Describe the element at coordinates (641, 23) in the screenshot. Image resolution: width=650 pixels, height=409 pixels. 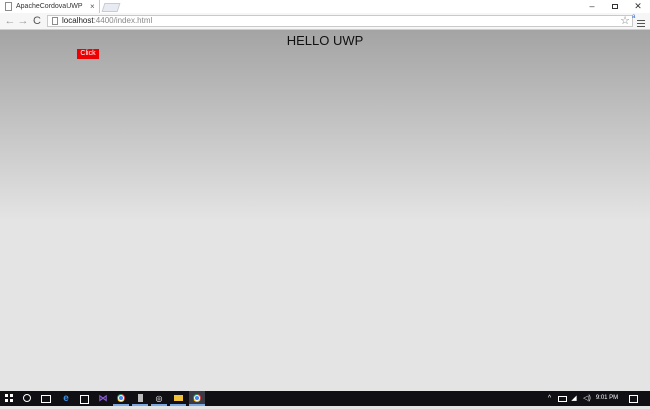
I see `menu-icon` at that location.